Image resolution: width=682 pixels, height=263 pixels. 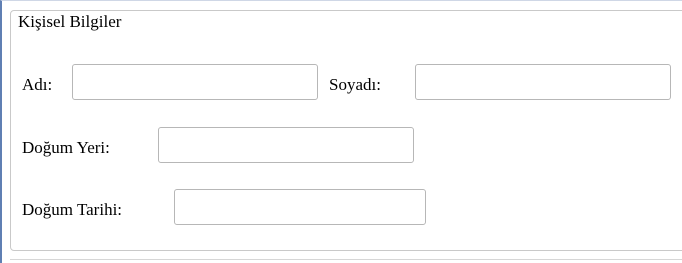 What do you see at coordinates (300, 207) in the screenshot?
I see `birth-date-input` at bounding box center [300, 207].